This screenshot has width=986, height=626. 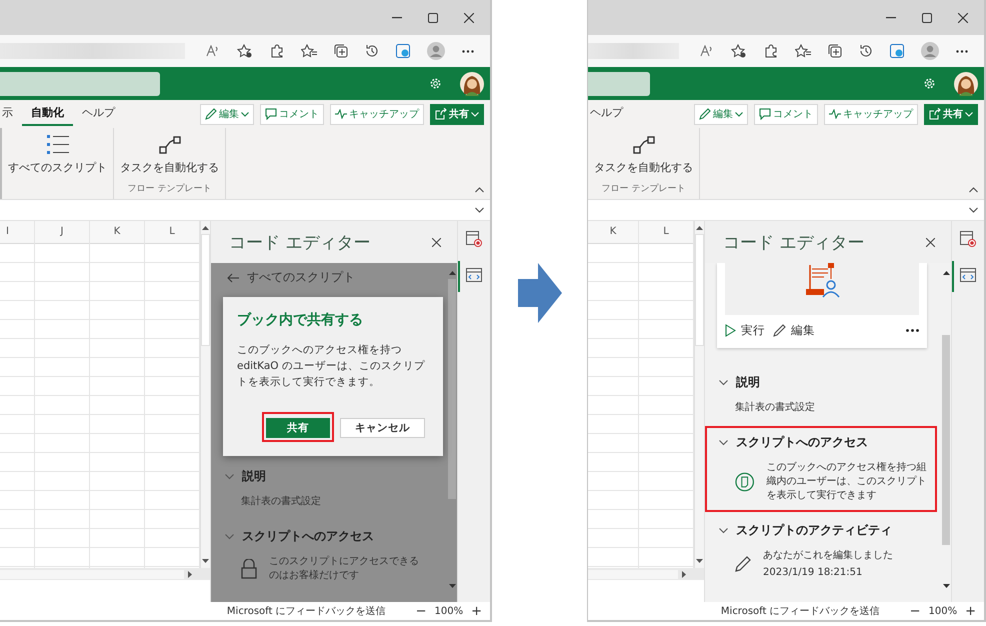 What do you see at coordinates (775, 408) in the screenshot?
I see `section-text: 集計表の書式設定` at bounding box center [775, 408].